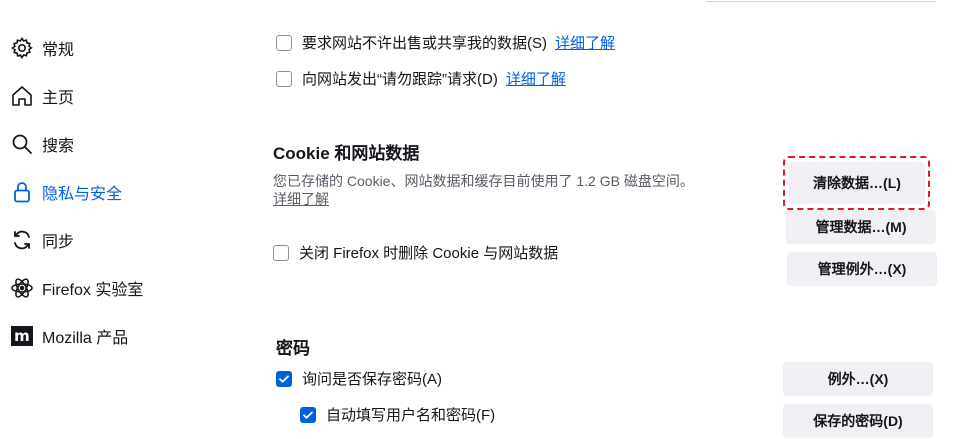 The height and width of the screenshot is (439, 972). What do you see at coordinates (22, 96) in the screenshot?
I see `home-icon` at bounding box center [22, 96].